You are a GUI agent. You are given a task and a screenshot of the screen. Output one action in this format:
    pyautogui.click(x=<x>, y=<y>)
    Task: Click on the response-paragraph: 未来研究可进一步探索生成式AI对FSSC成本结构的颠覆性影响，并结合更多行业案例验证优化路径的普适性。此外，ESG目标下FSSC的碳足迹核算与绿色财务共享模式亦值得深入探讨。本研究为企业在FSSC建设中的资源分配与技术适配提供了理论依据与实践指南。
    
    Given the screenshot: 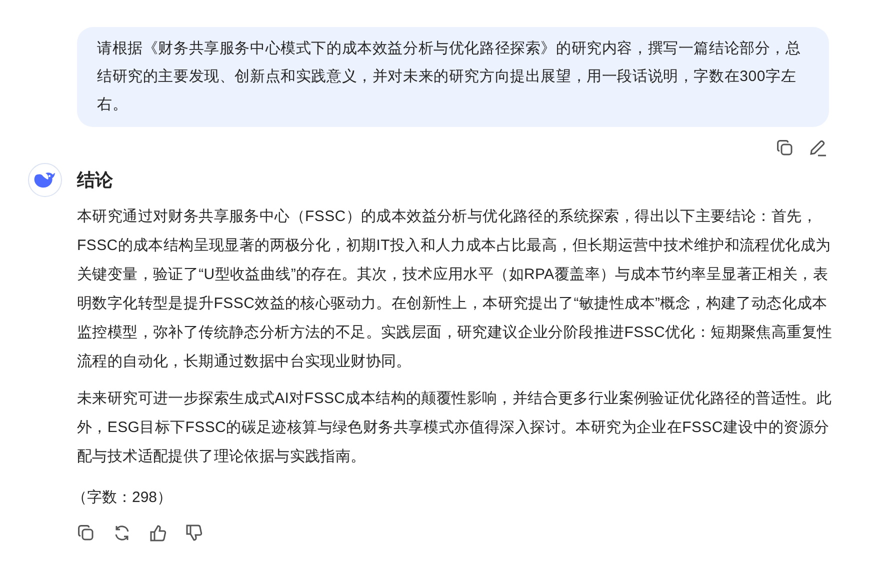 What is the action you would take?
    pyautogui.click(x=455, y=428)
    